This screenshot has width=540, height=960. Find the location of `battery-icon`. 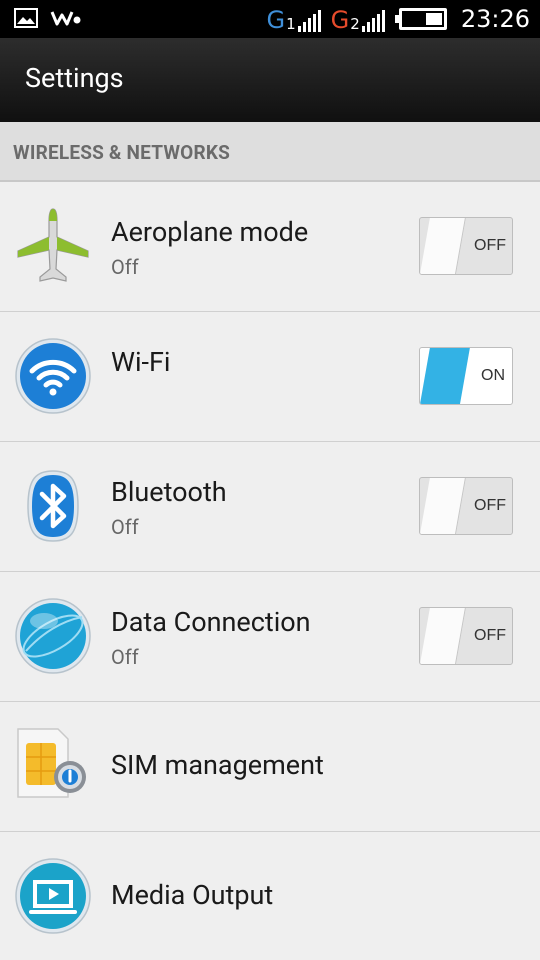

battery-icon is located at coordinates (420, 19).